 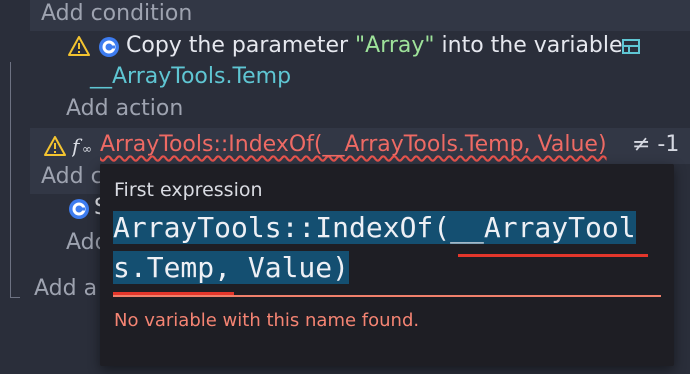 What do you see at coordinates (237, 45) in the screenshot?
I see `action-text-prefix: Copy the parameter` at bounding box center [237, 45].